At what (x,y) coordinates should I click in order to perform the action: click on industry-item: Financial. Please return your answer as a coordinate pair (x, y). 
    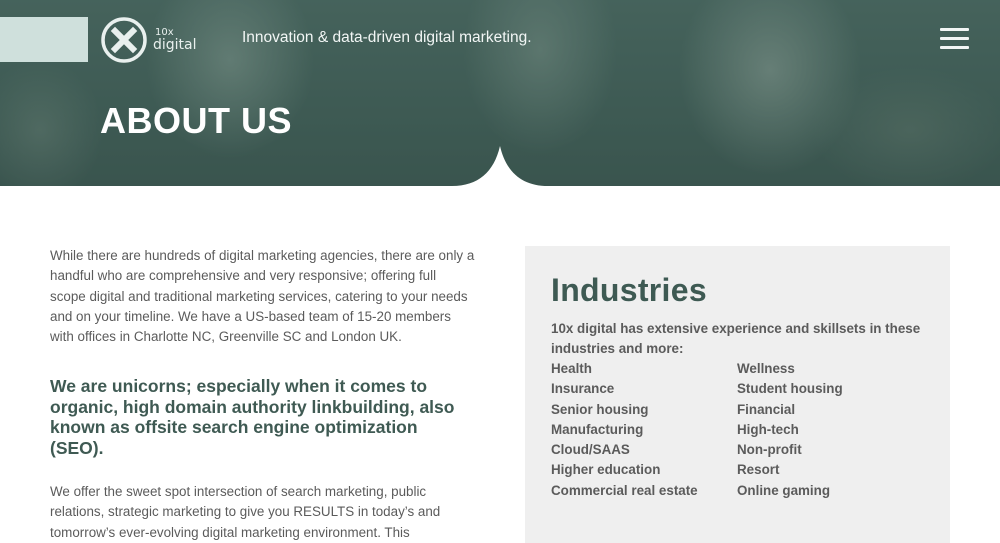
    Looking at the image, I should click on (766, 409).